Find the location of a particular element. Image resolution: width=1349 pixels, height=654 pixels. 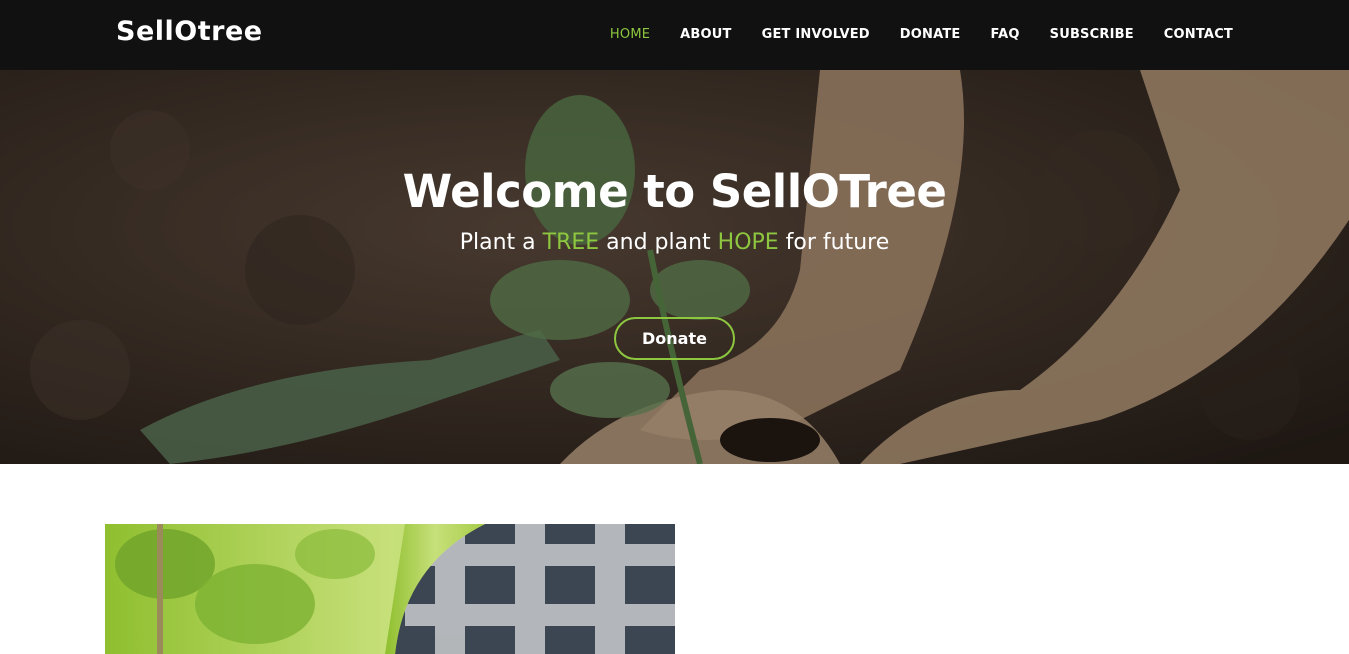

nav-faq: FAQ is located at coordinates (1005, 34).